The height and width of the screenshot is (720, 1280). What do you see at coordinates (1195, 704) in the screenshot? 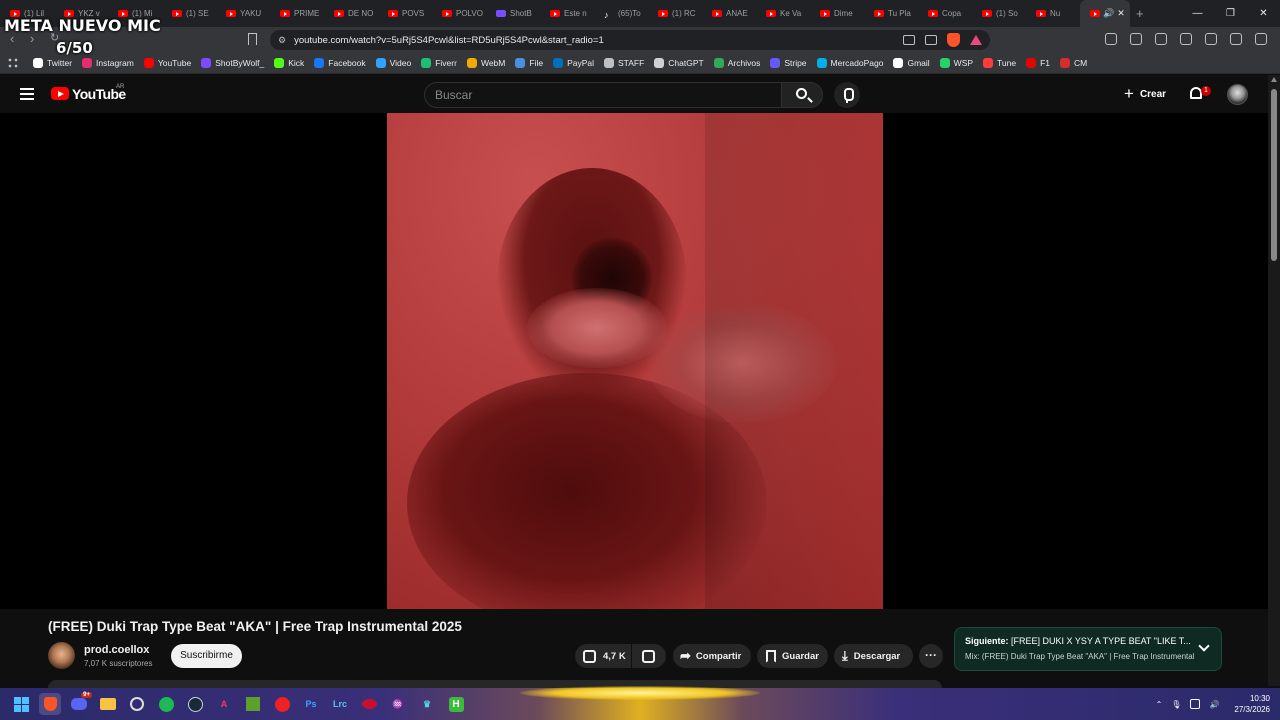
I see `network-icon` at bounding box center [1195, 704].